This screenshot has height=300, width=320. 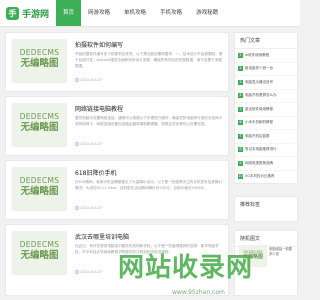 I want to click on logo-text: 手游网, so click(x=36, y=14).